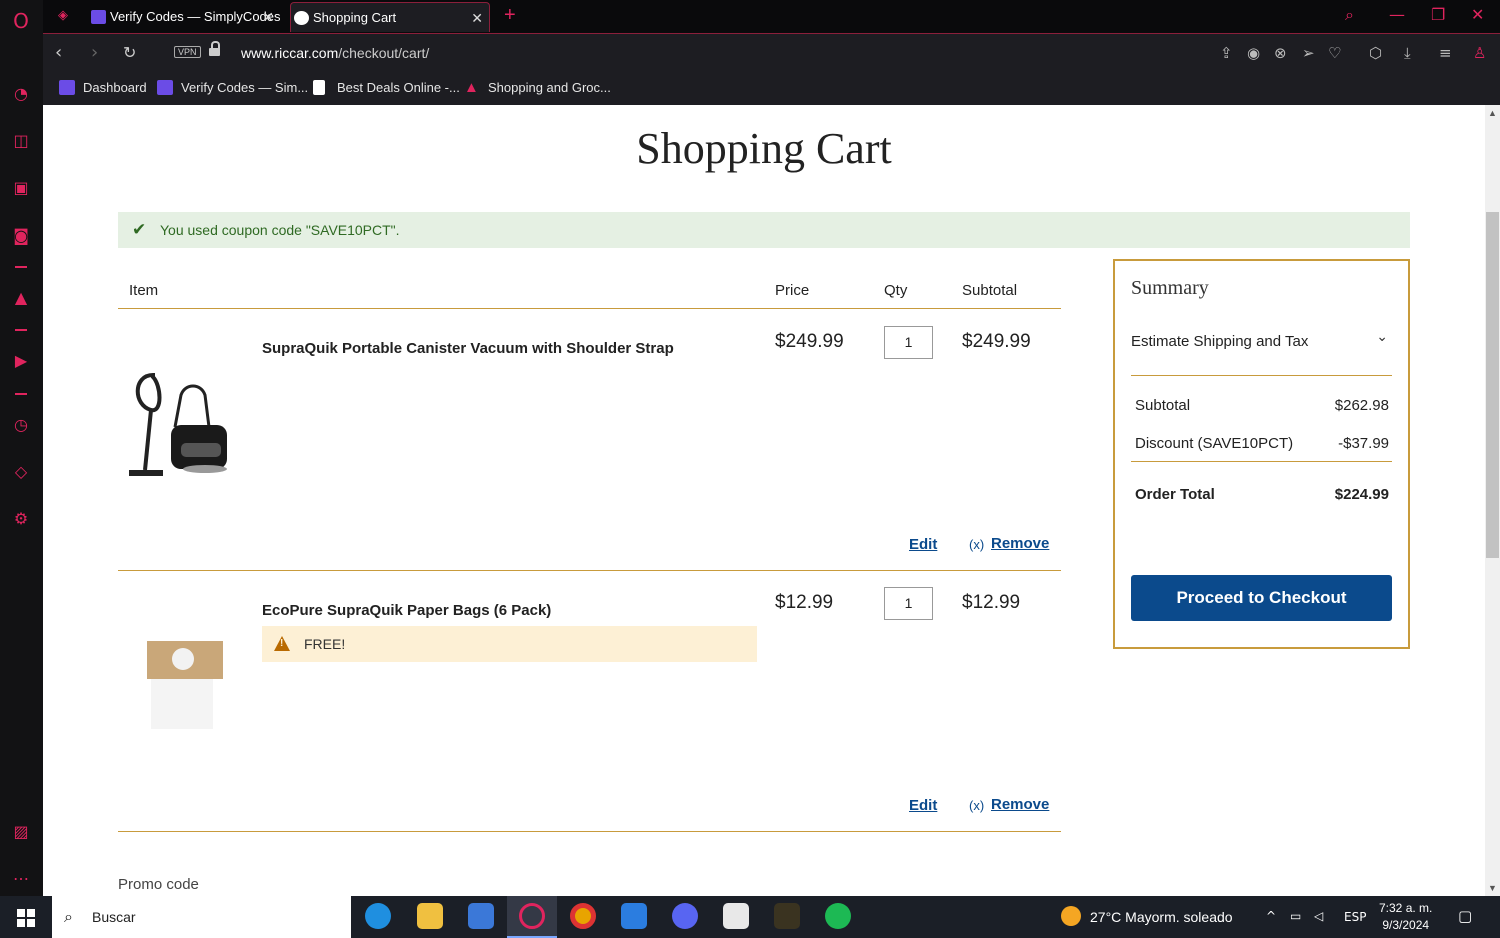  I want to click on checkmark-icon: ✔, so click(139, 230).